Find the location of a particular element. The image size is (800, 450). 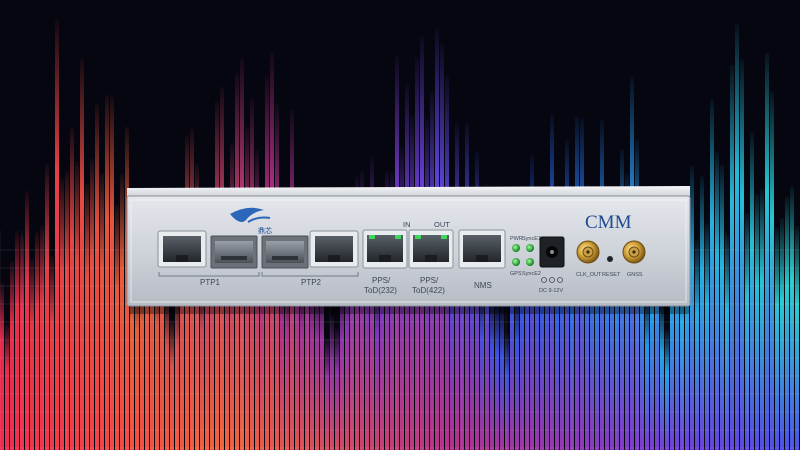

ptp2-label: PTP2 is located at coordinates (311, 282).